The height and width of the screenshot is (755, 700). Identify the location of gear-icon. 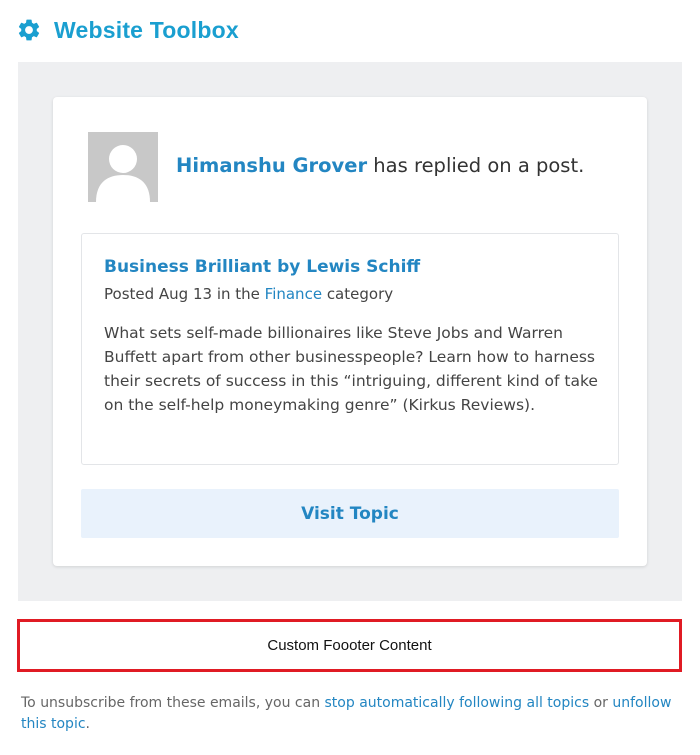
(29, 30).